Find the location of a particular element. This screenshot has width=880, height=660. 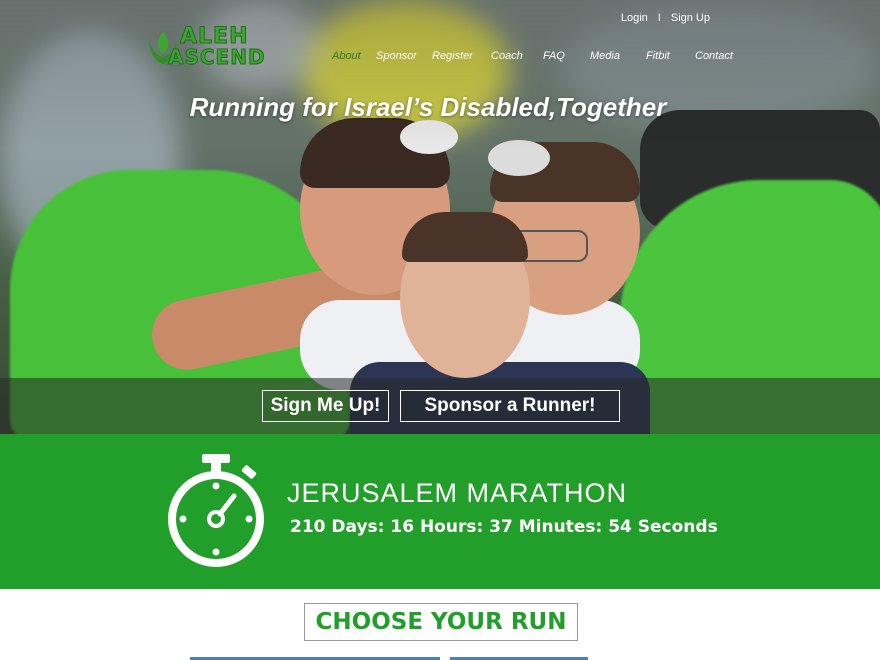

utility-links: Login I Sign Up is located at coordinates (665, 18).